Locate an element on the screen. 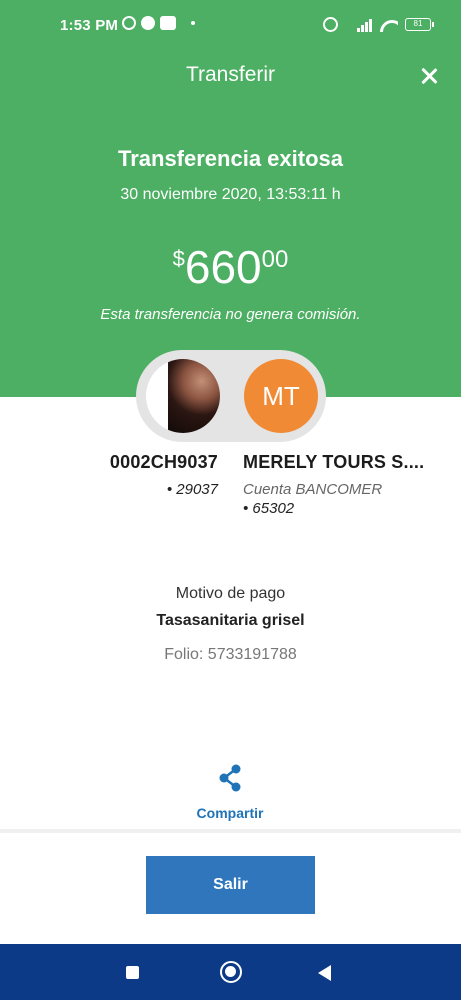 The width and height of the screenshot is (461, 1000). notification-dot-icon is located at coordinates (193, 23).